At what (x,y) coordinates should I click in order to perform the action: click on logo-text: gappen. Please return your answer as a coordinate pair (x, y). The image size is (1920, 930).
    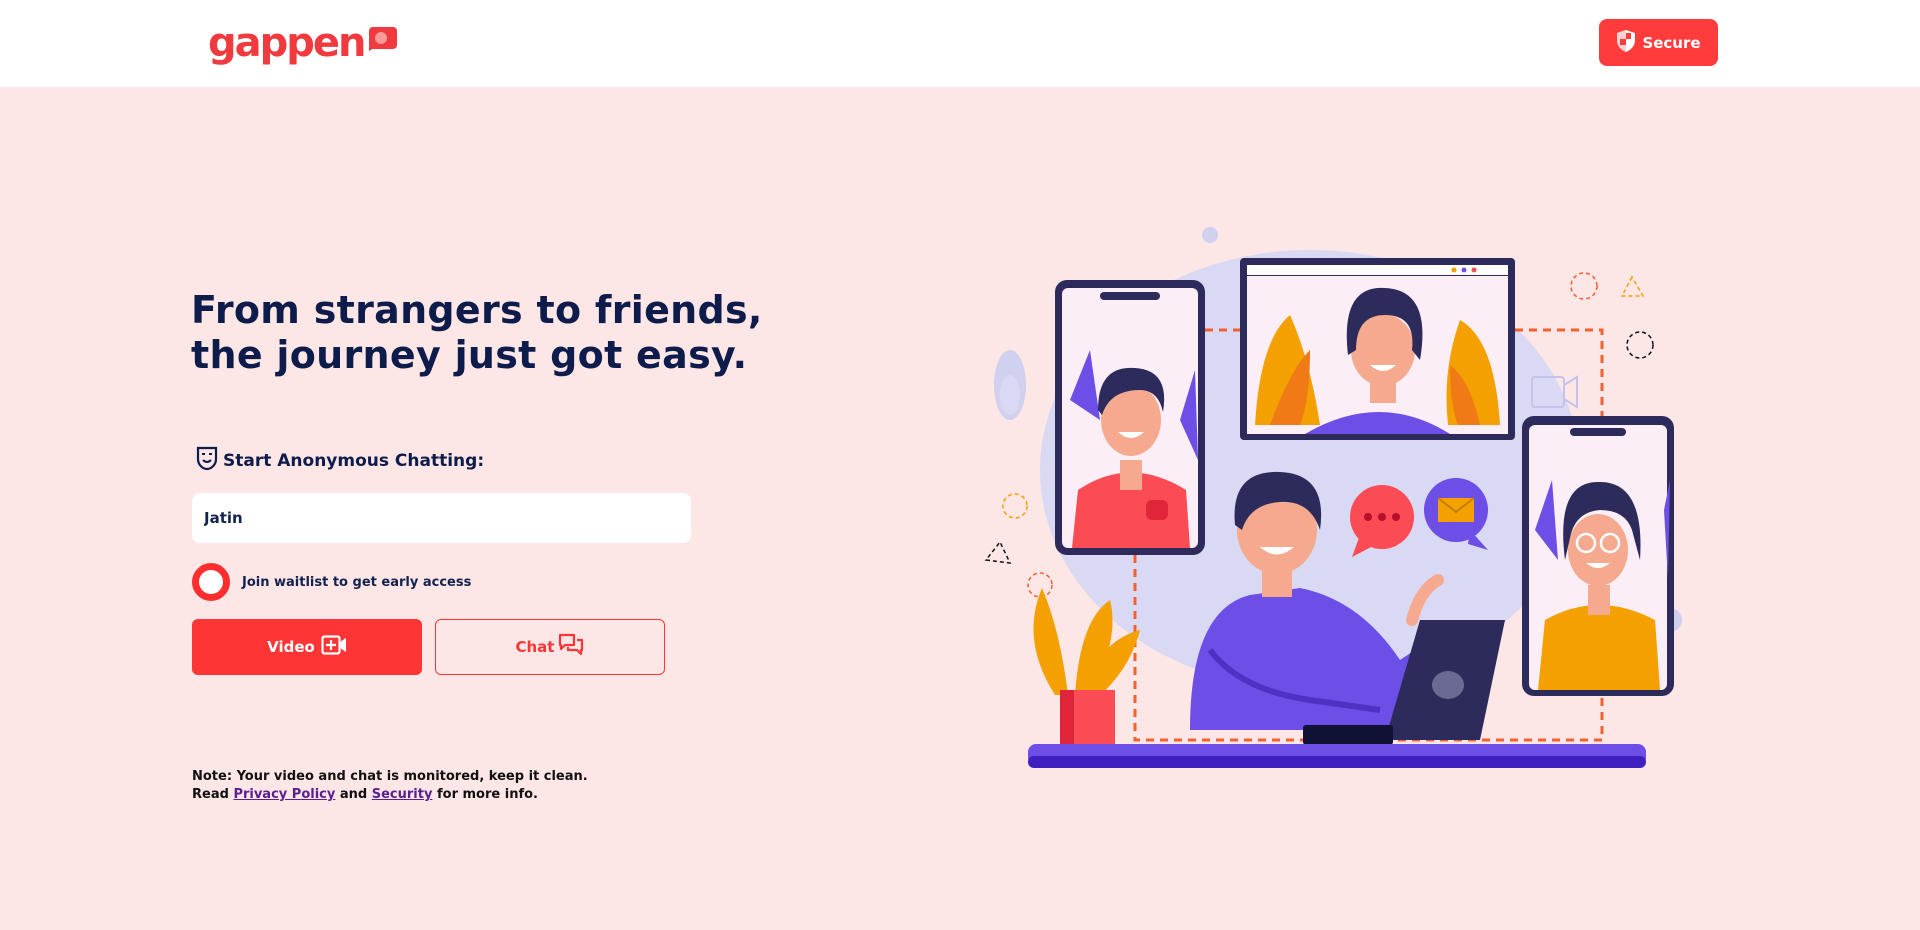
    Looking at the image, I should click on (287, 43).